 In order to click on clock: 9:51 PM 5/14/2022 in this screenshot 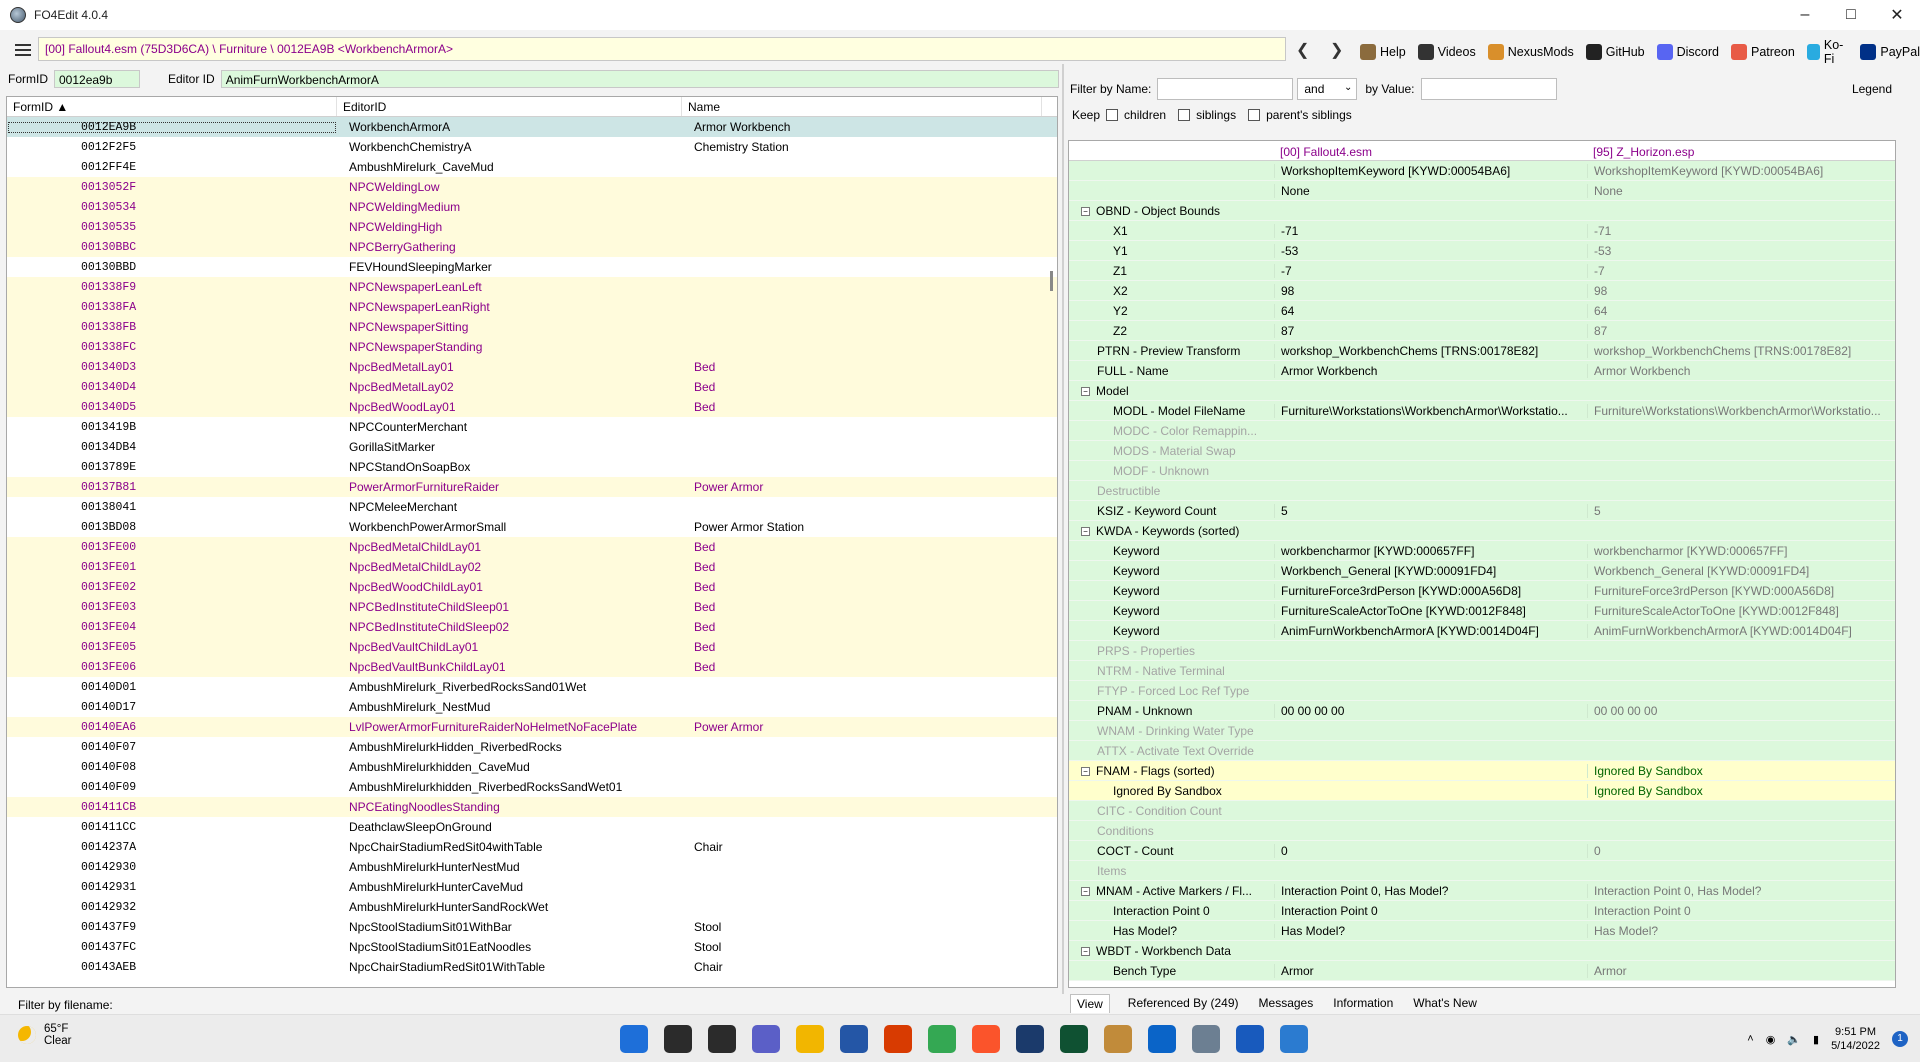, I will do `click(1855, 1039)`.